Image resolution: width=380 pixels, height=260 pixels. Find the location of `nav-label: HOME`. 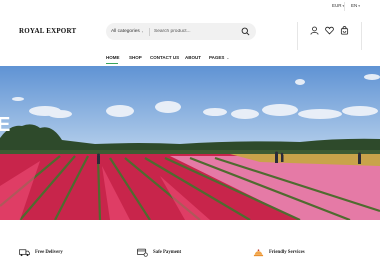

nav-label: HOME is located at coordinates (113, 57).